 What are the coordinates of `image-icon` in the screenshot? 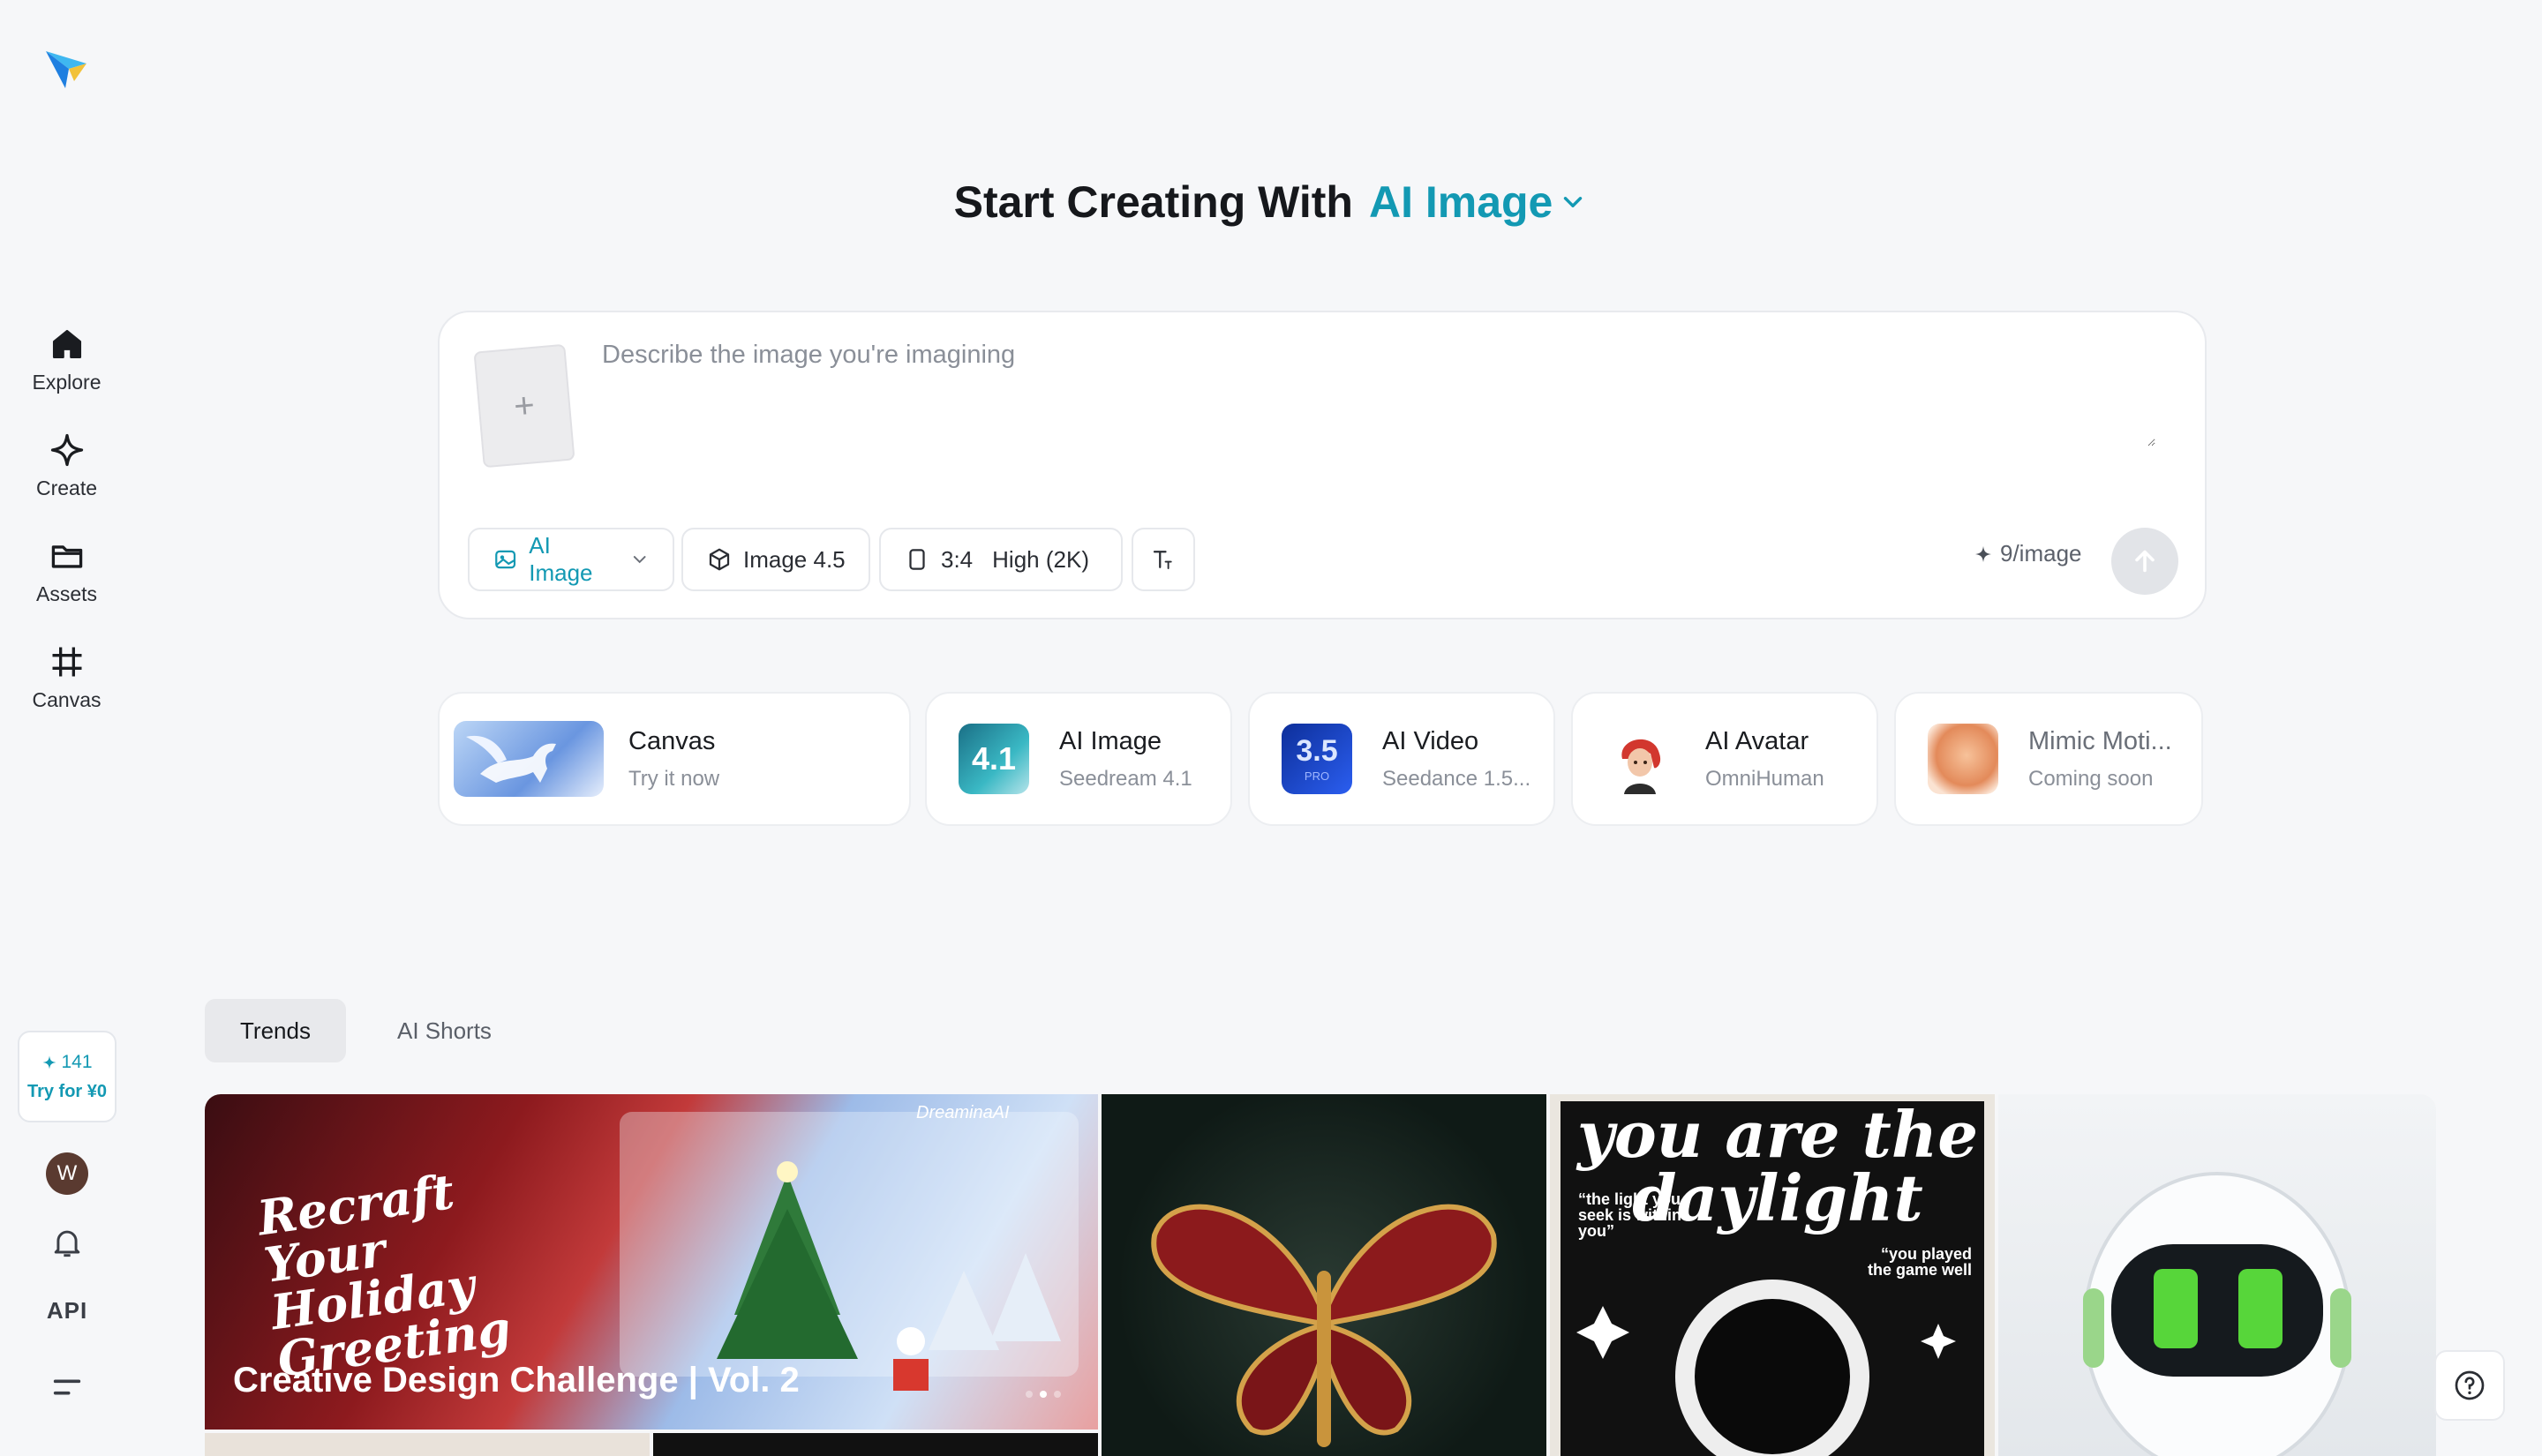 It's located at (505, 559).